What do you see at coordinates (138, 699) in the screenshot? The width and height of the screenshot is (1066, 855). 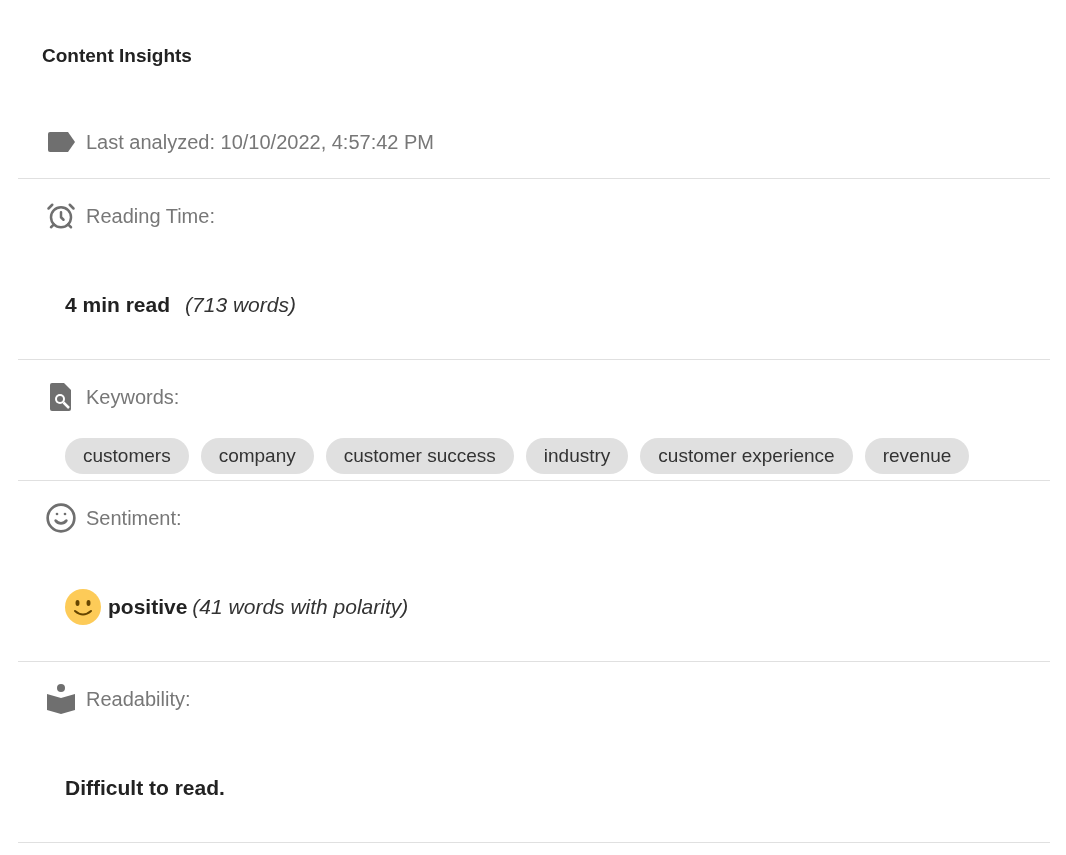 I see `section-label: Readability:` at bounding box center [138, 699].